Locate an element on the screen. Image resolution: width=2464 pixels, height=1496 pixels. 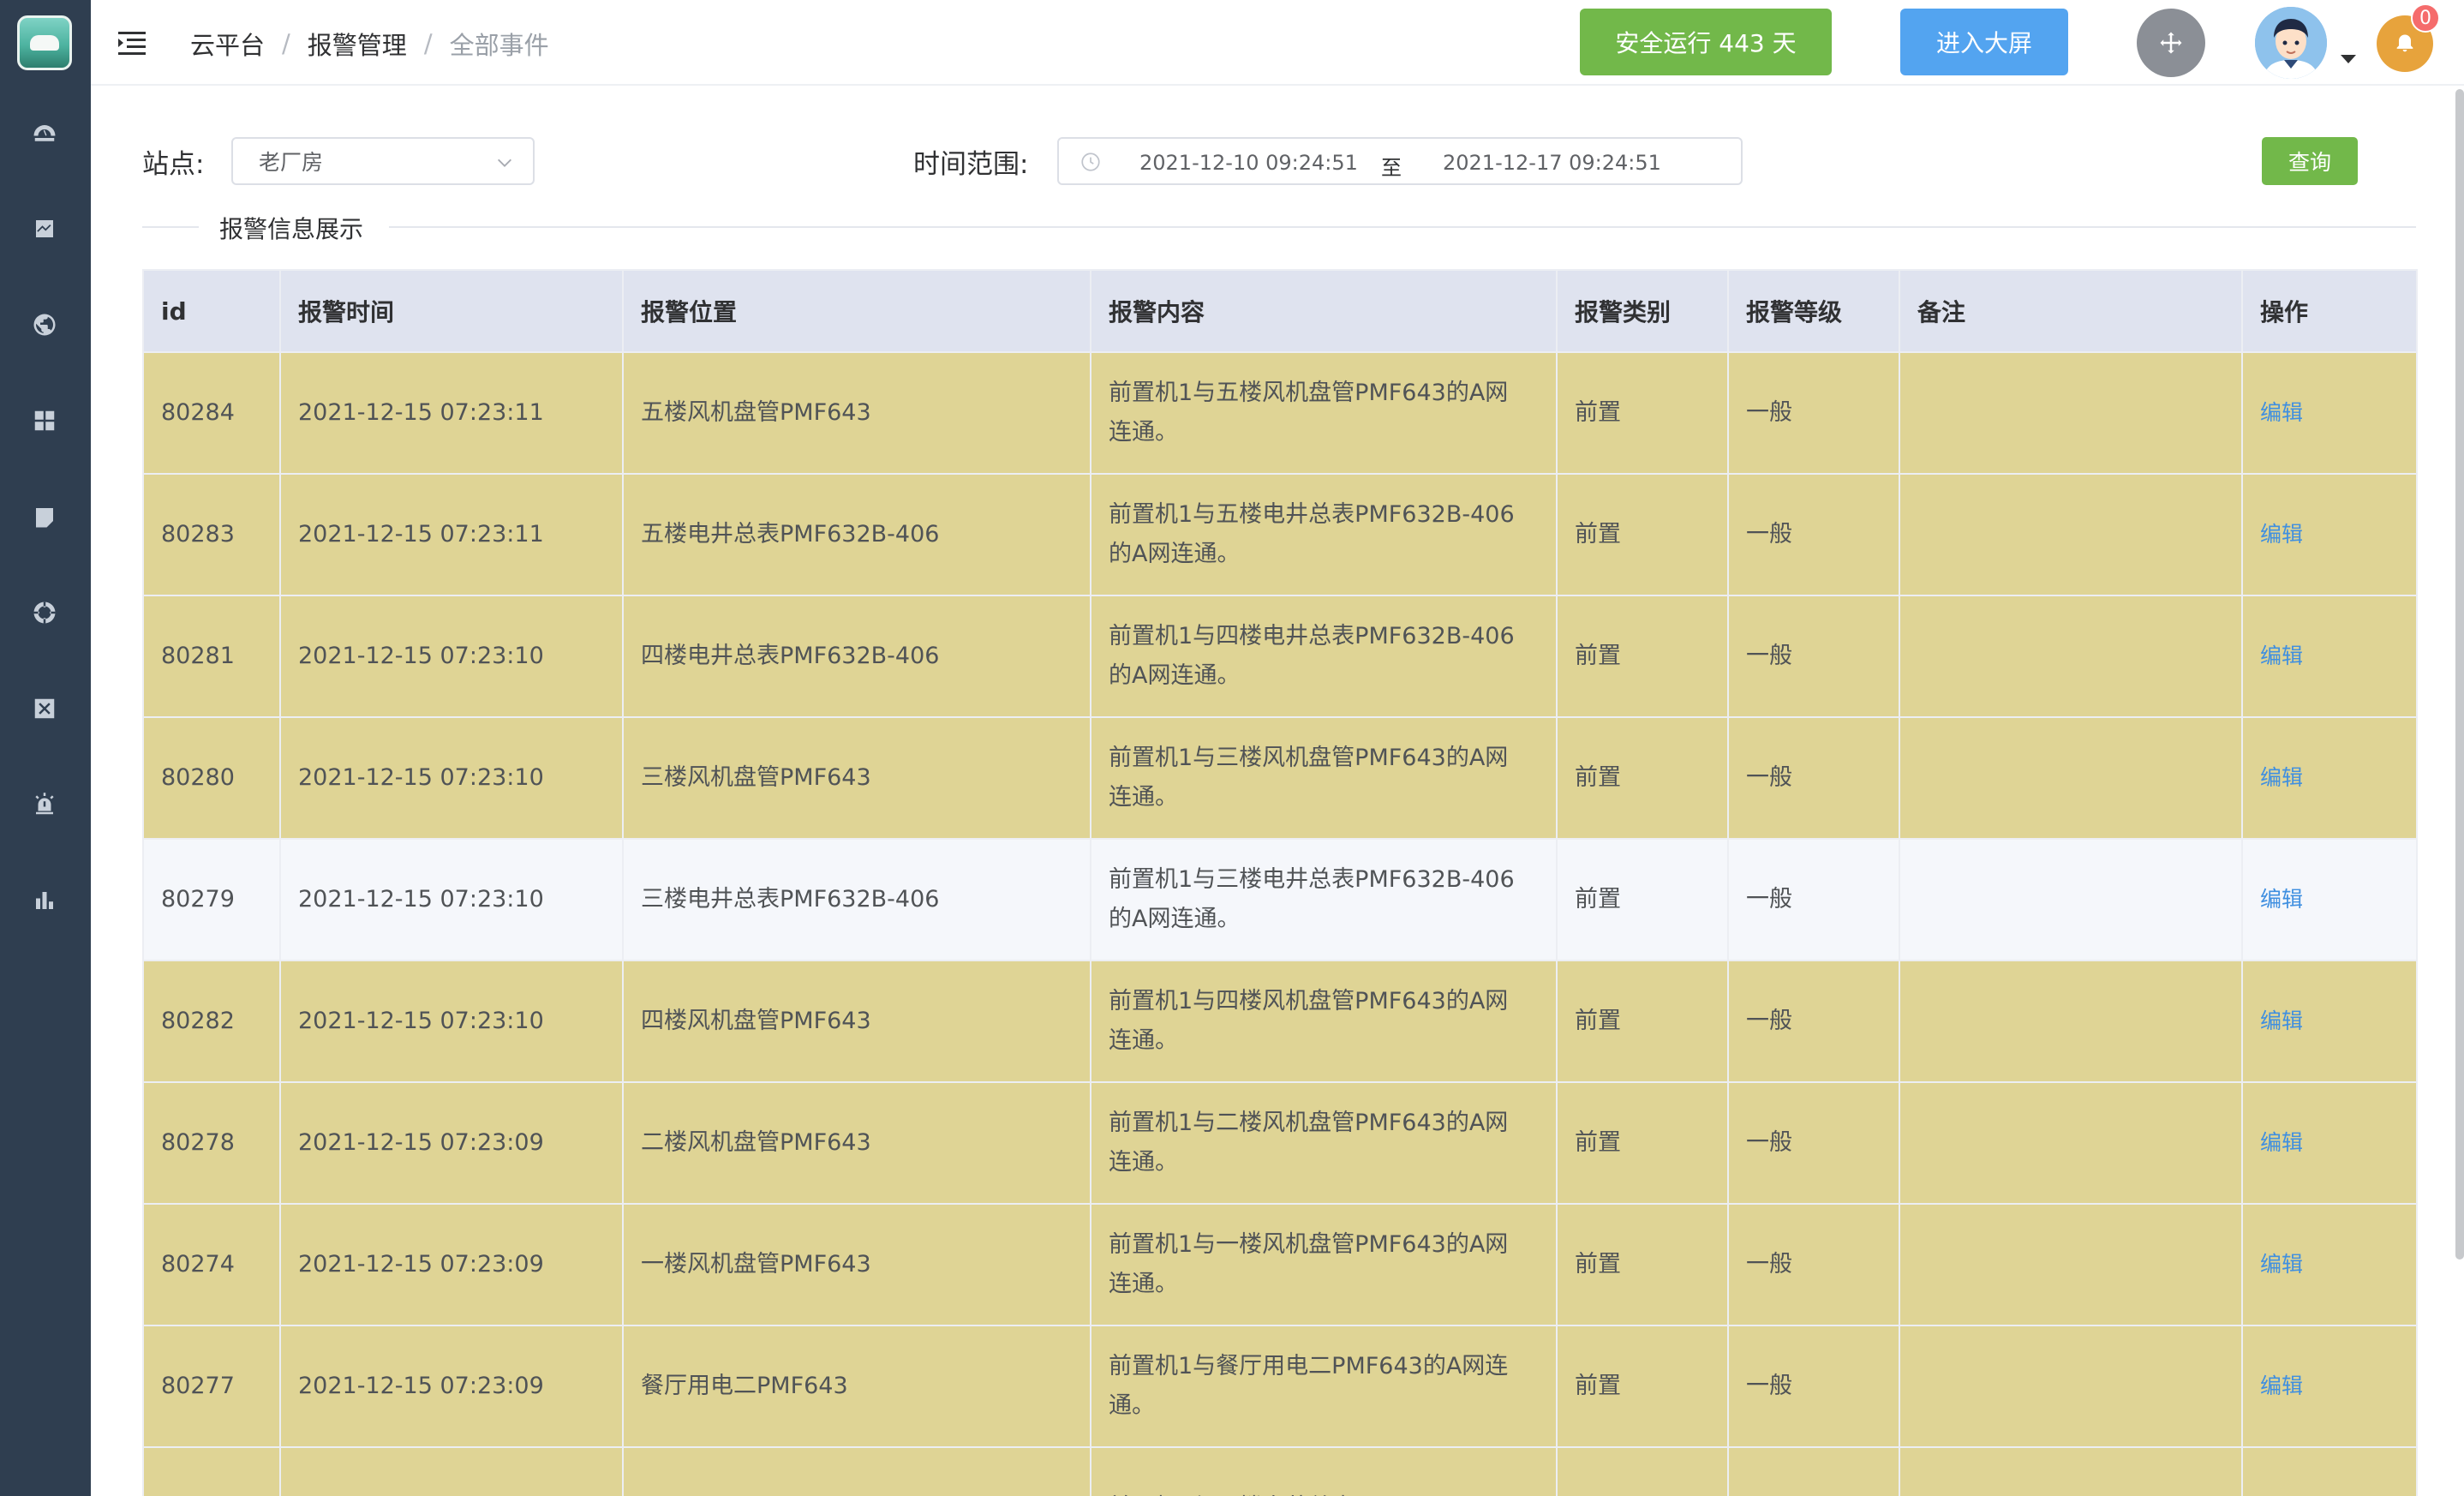
time-range-label: 时间范围: is located at coordinates (971, 164).